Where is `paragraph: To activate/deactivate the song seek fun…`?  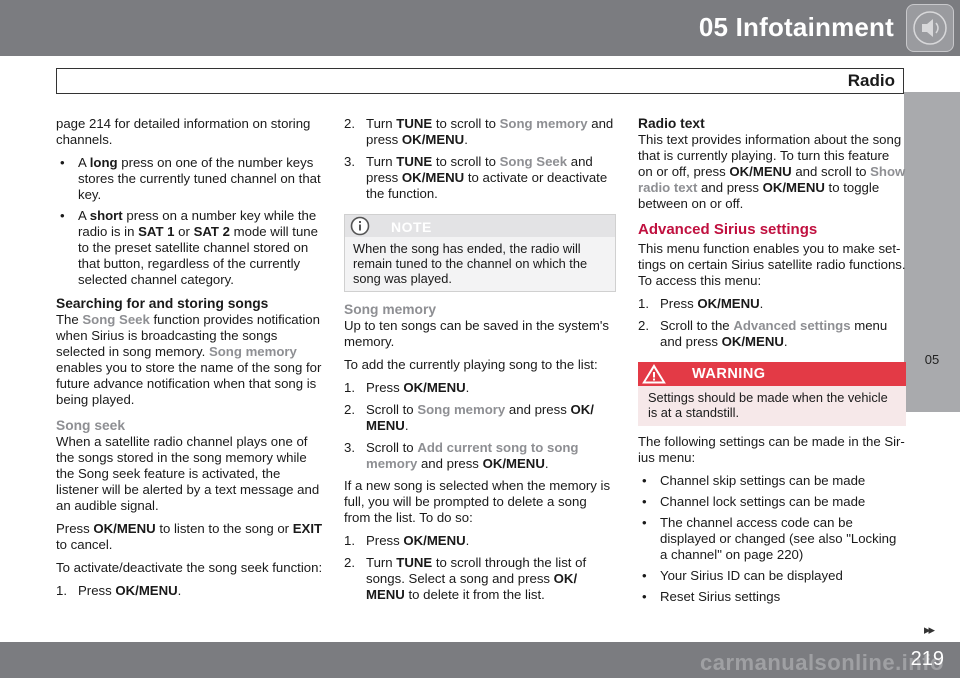 paragraph: To activate/deactivate the song seek fun… is located at coordinates (189, 567).